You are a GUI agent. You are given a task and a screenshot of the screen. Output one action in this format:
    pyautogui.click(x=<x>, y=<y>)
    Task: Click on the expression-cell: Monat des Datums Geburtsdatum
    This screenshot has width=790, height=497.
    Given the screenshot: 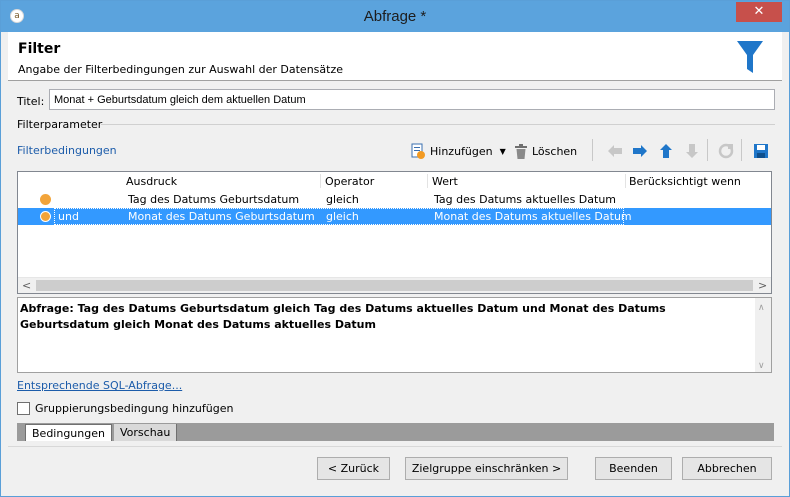 What is the action you would take?
    pyautogui.click(x=221, y=216)
    